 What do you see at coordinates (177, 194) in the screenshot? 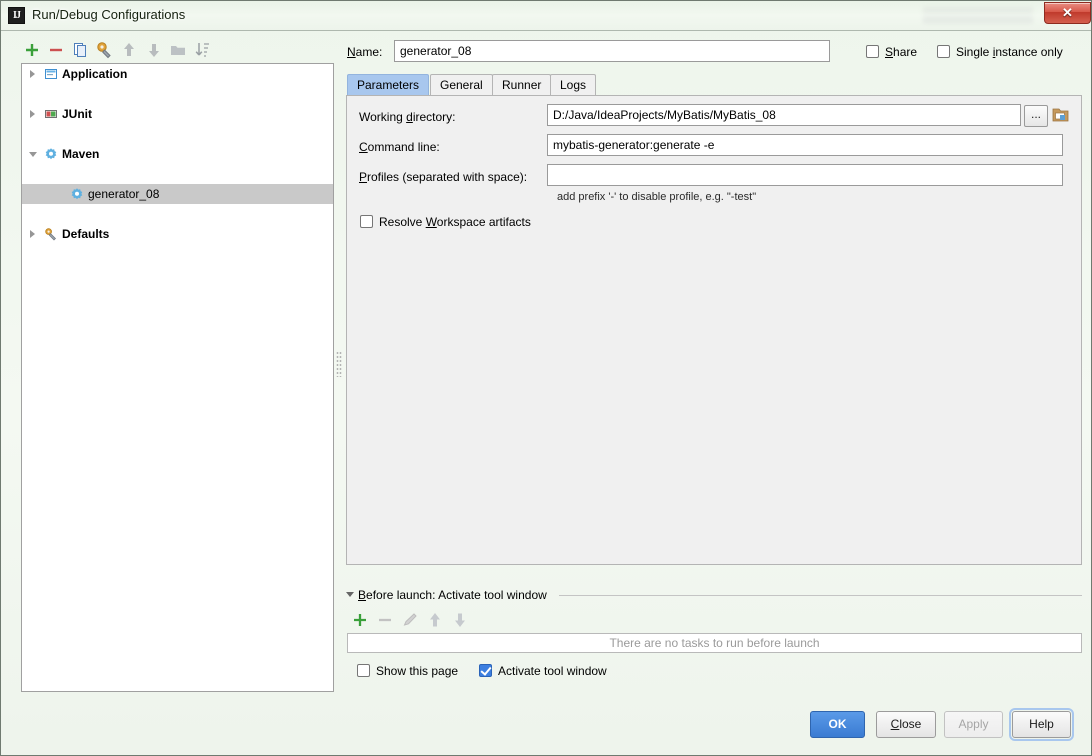
I see `tree-item-generator-08: generator_08` at bounding box center [177, 194].